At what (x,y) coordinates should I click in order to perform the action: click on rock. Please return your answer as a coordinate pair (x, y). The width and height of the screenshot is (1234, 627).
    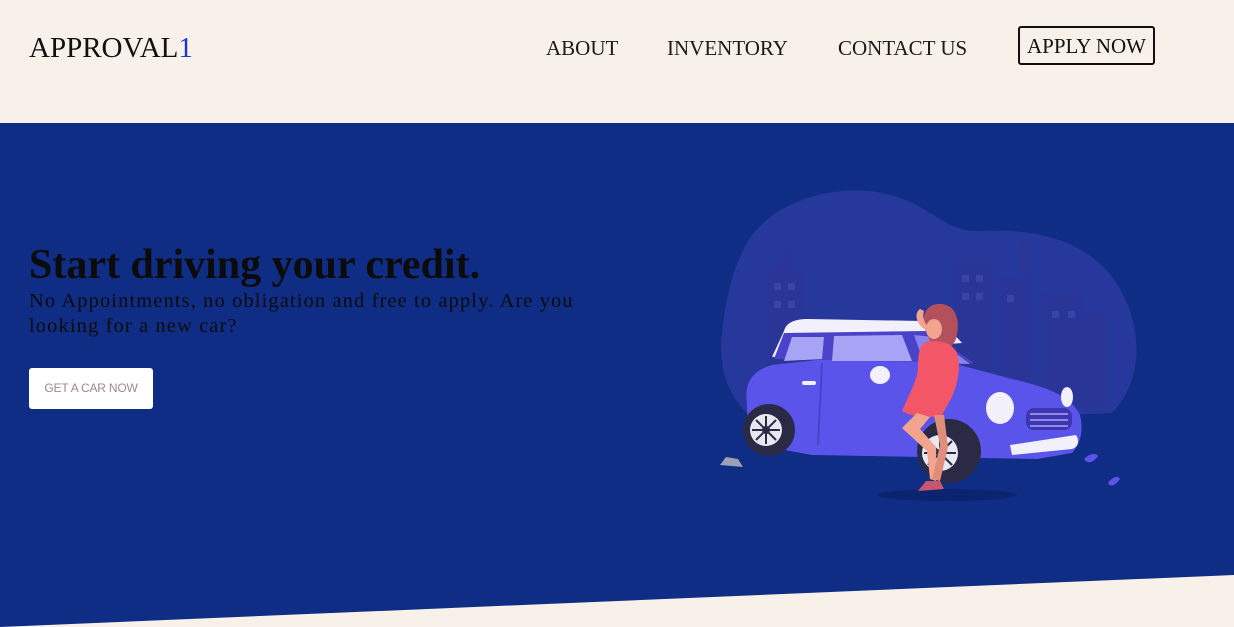
    Looking at the image, I should click on (731, 462).